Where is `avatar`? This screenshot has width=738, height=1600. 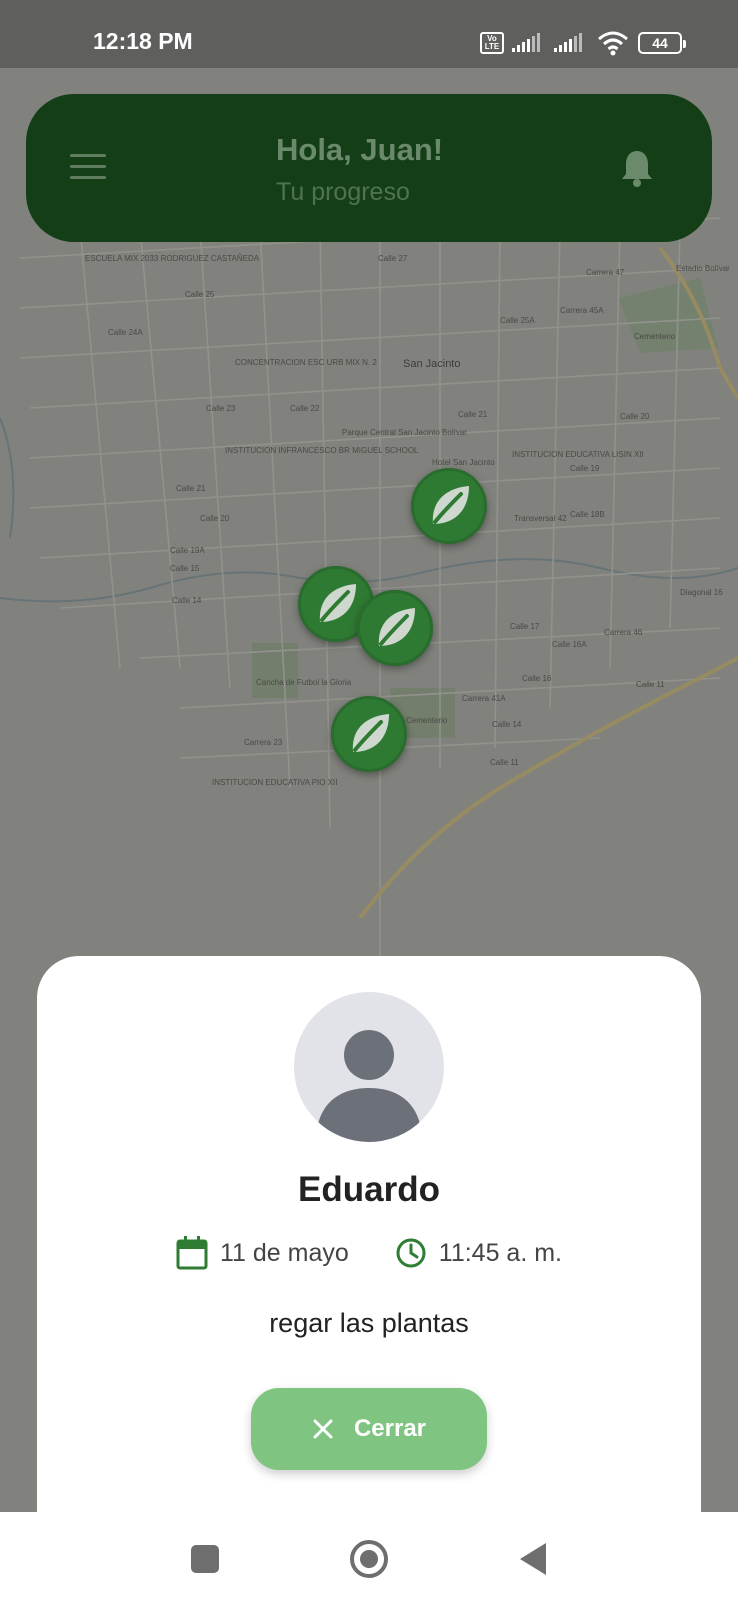 avatar is located at coordinates (369, 1067).